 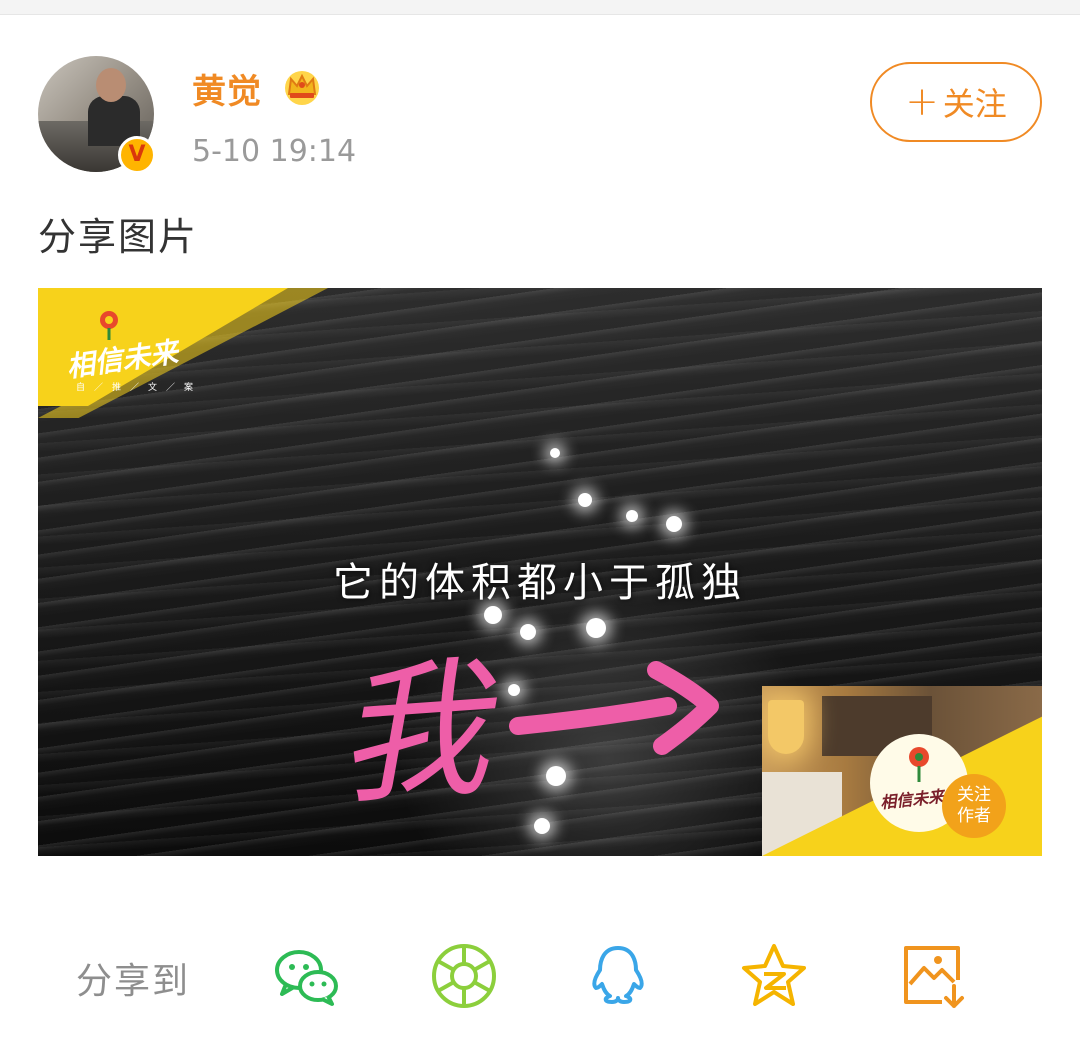 I want to click on username: 黄觉, so click(x=227, y=88).